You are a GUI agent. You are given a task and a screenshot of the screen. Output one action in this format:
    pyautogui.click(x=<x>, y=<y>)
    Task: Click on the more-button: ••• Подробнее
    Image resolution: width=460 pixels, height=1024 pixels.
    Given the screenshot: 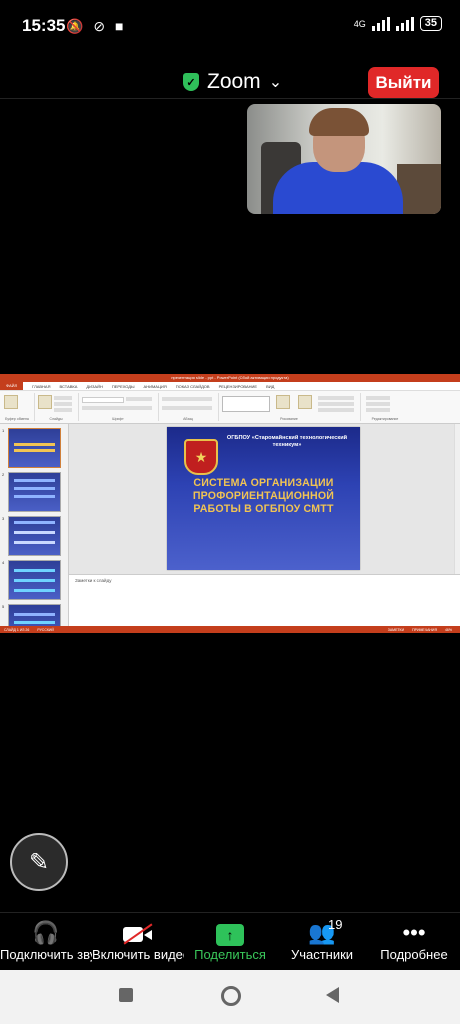 What is the action you would take?
    pyautogui.click(x=414, y=942)
    